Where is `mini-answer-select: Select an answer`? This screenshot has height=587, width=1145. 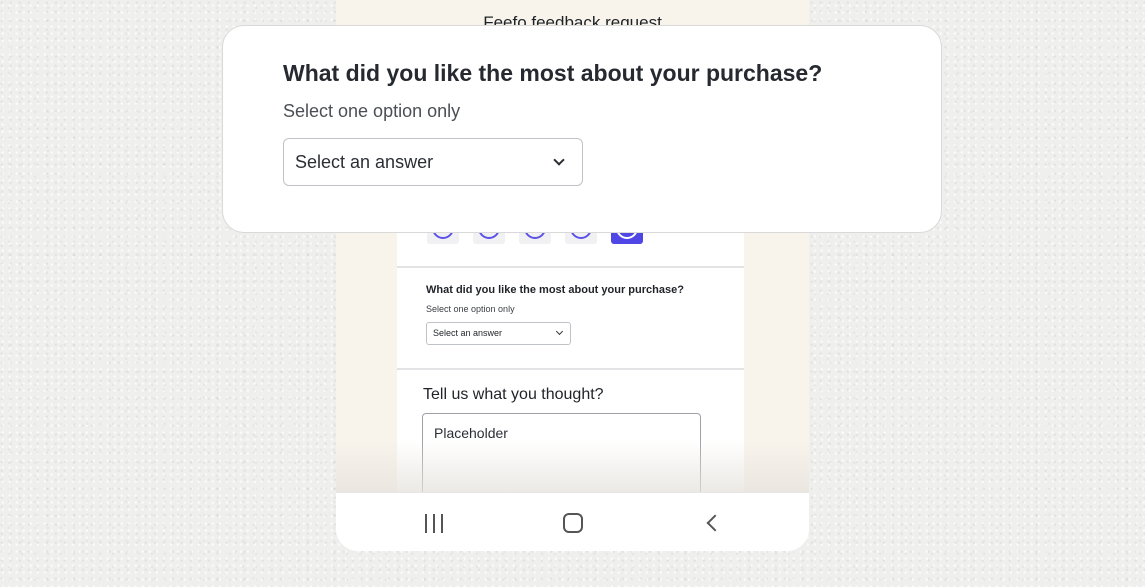
mini-answer-select: Select an answer is located at coordinates (498, 333).